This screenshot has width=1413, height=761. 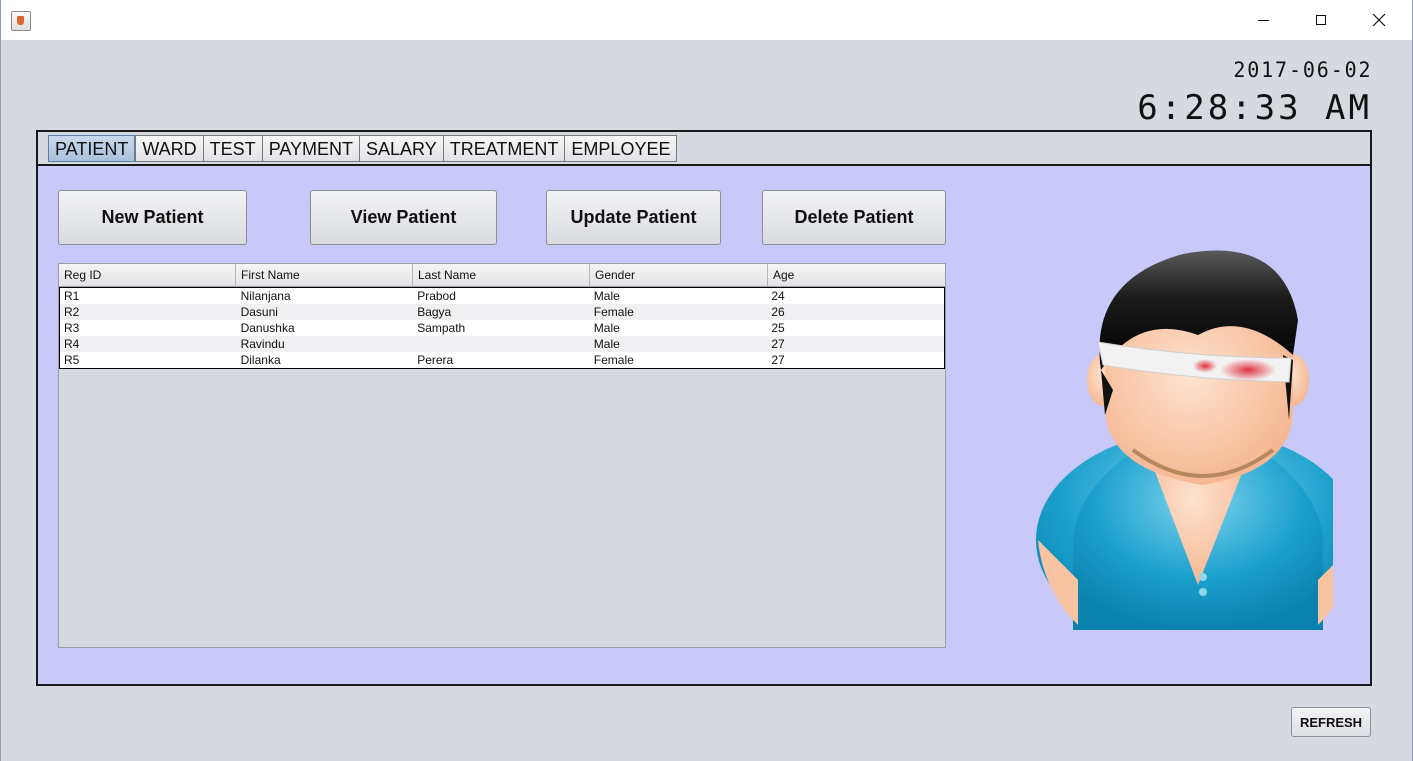 I want to click on clock-time: 6:28:33 AM, so click(x=1254, y=108).